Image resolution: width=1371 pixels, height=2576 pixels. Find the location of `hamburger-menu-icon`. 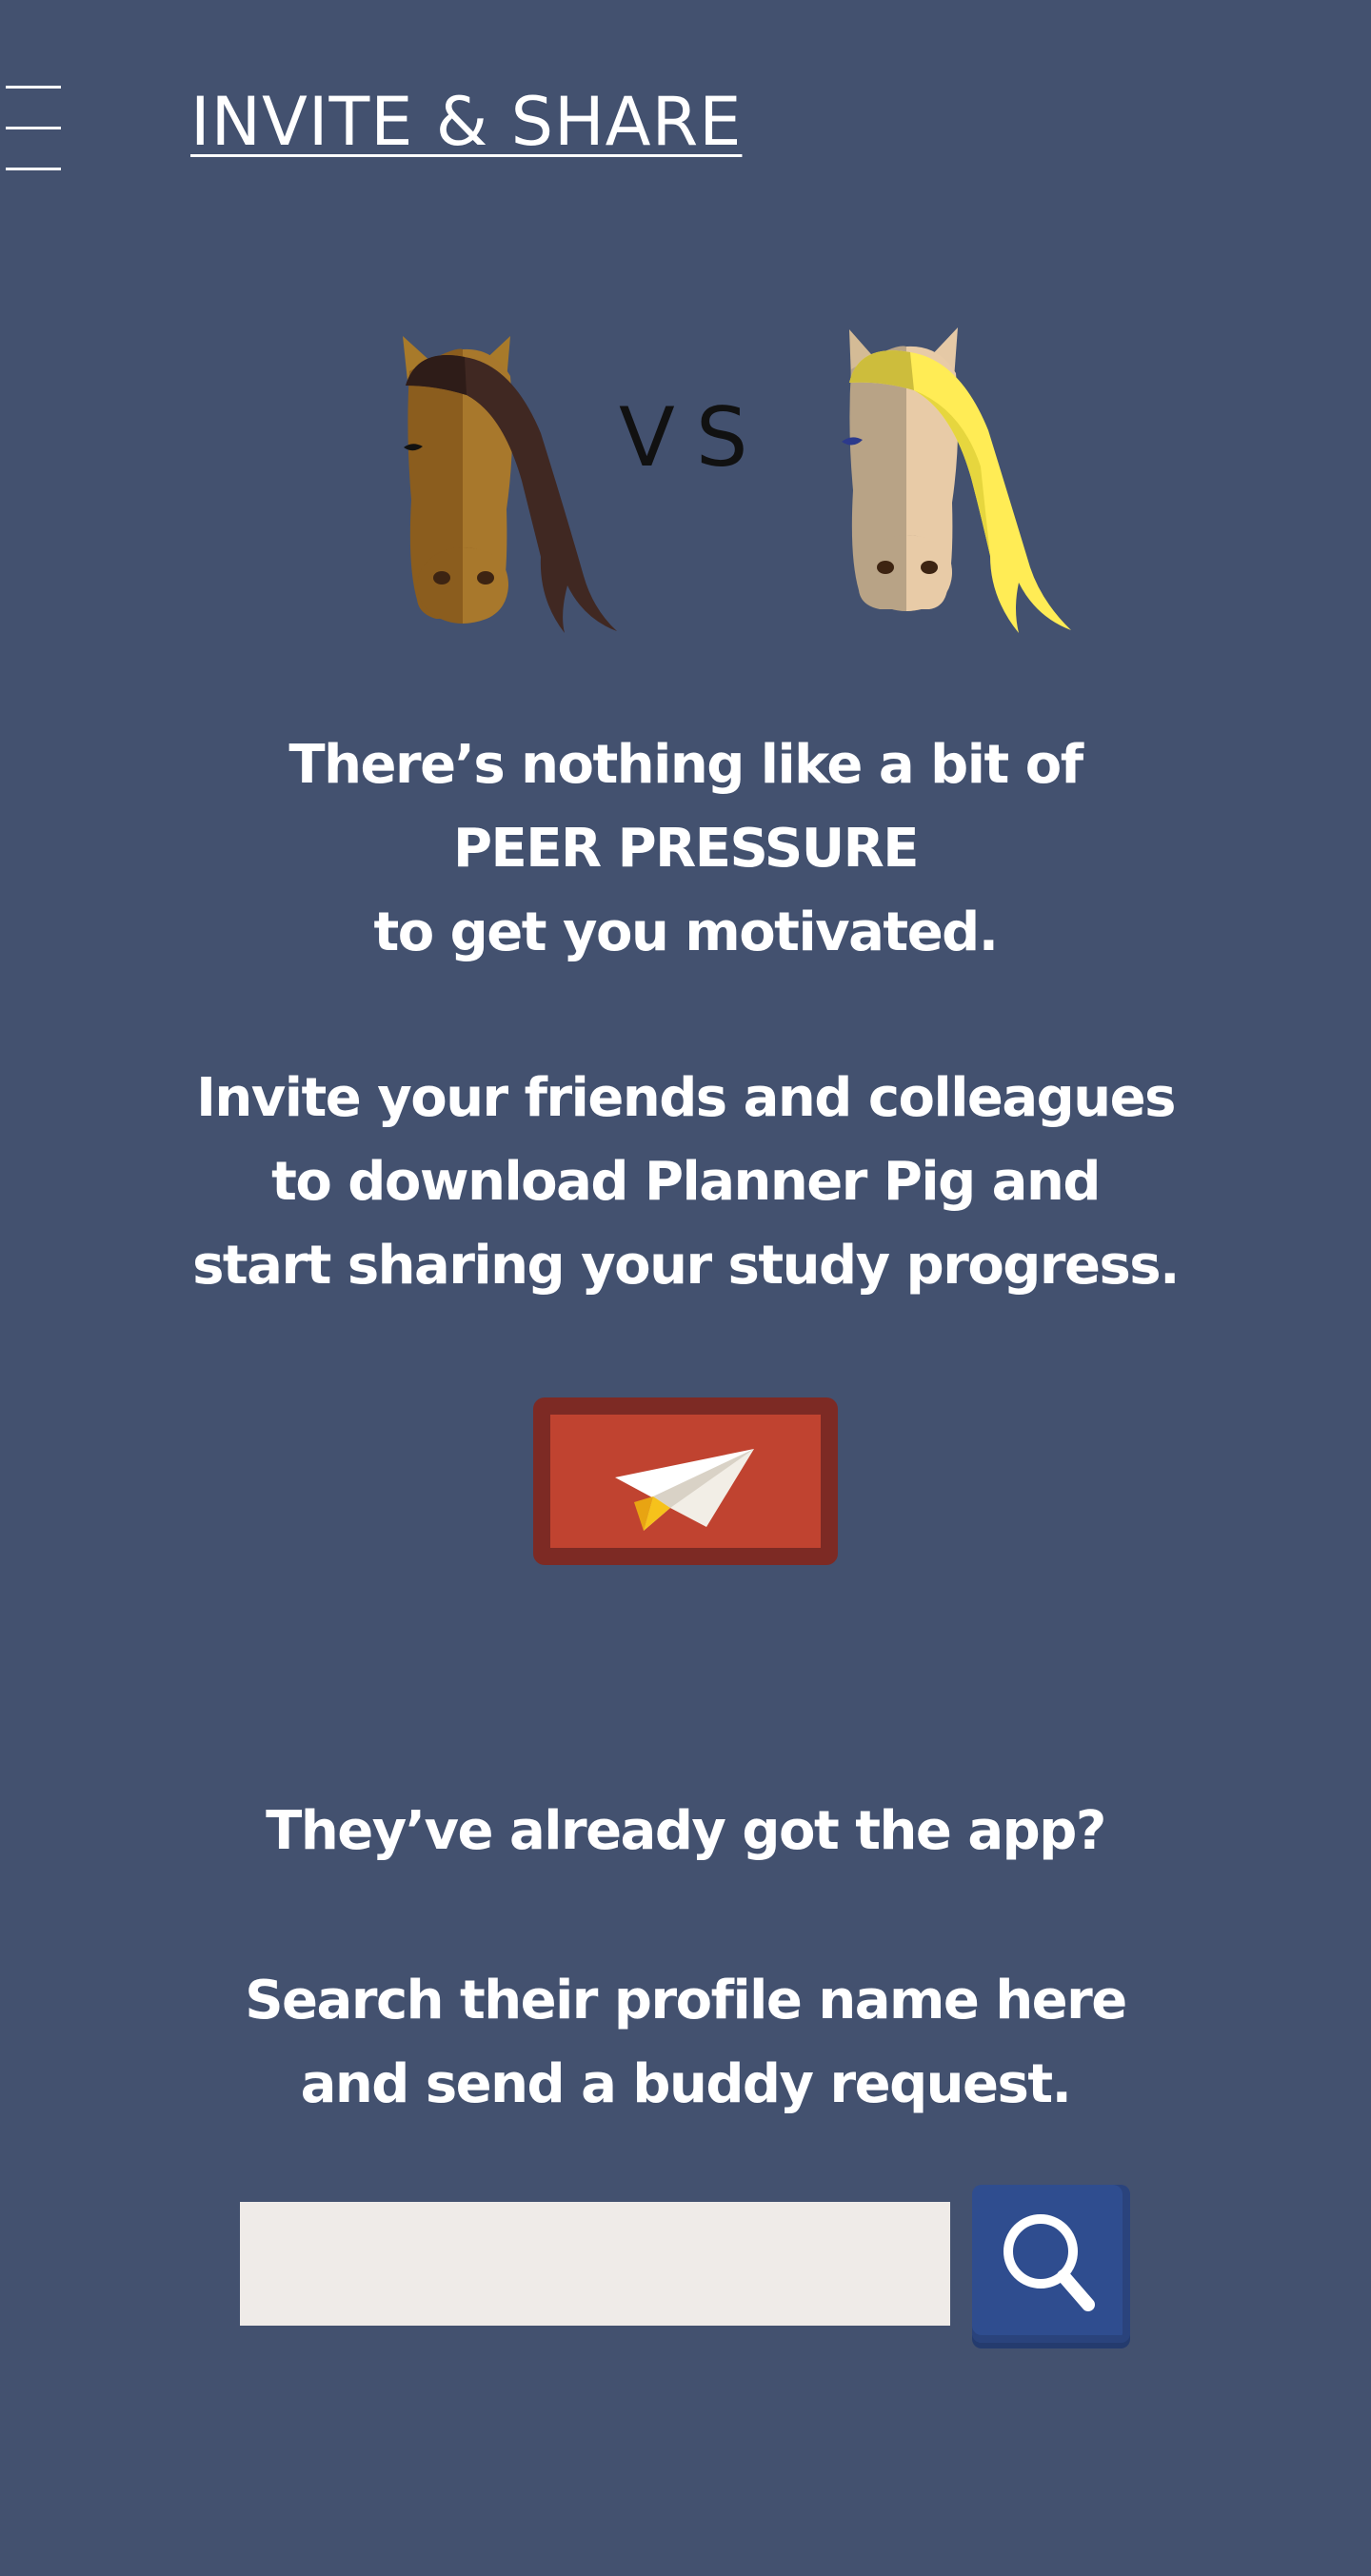

hamburger-menu-icon is located at coordinates (33, 128).